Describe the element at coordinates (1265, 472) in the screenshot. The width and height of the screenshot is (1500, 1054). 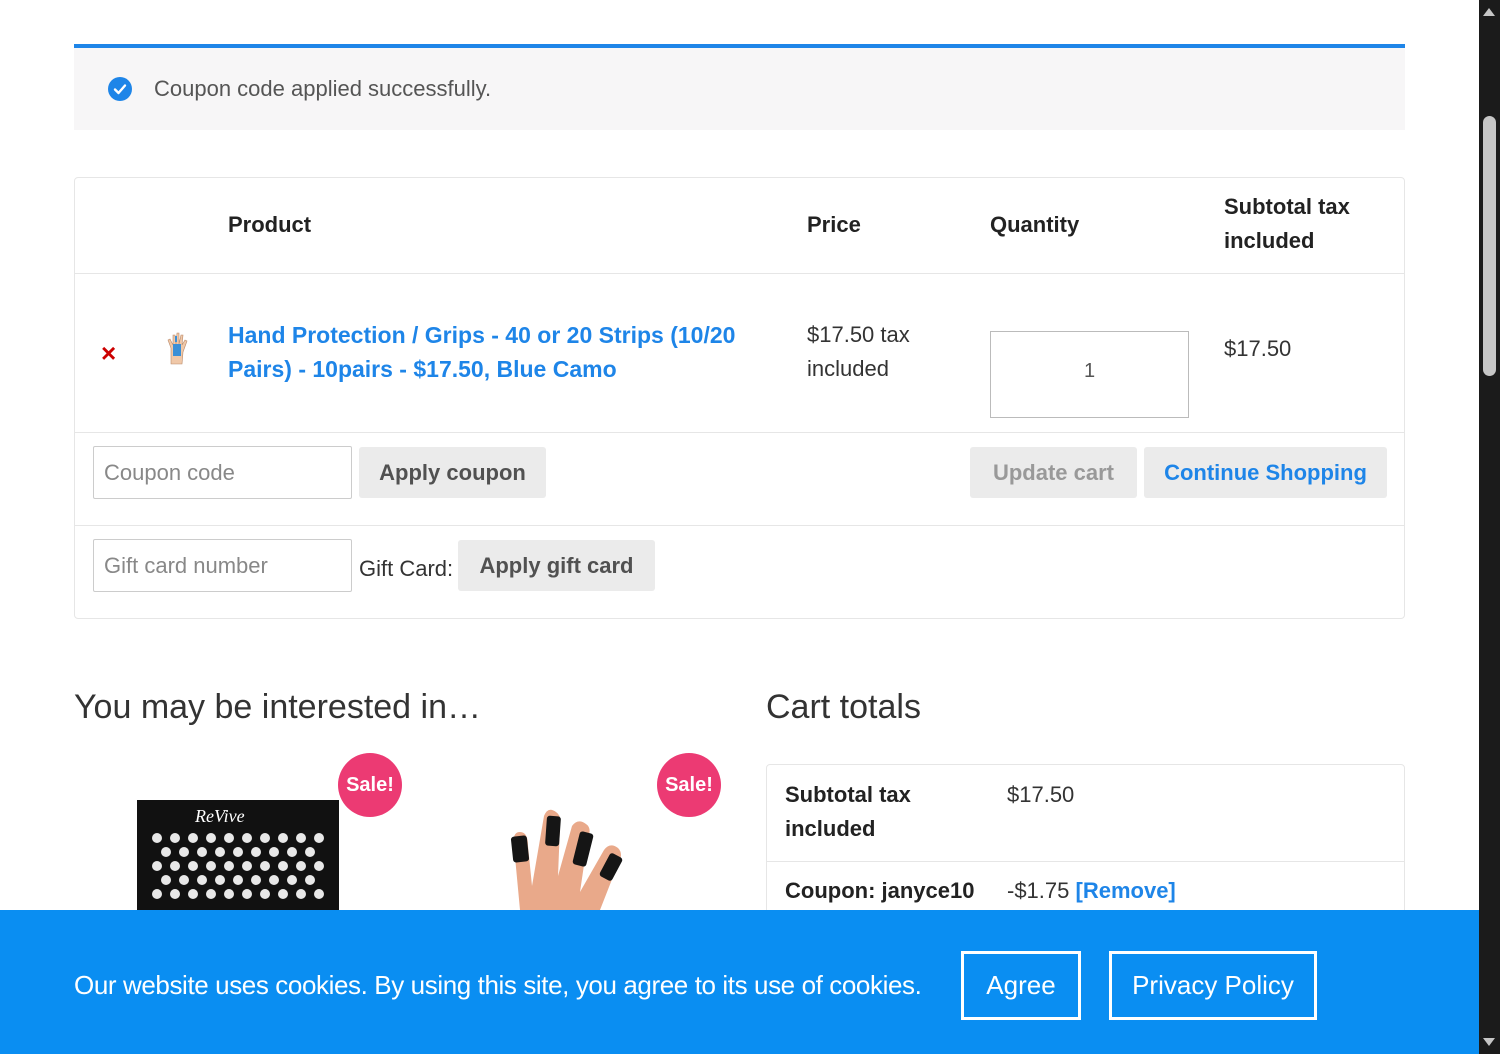
I see `continue-shopping-button: Continue Shopping` at that location.